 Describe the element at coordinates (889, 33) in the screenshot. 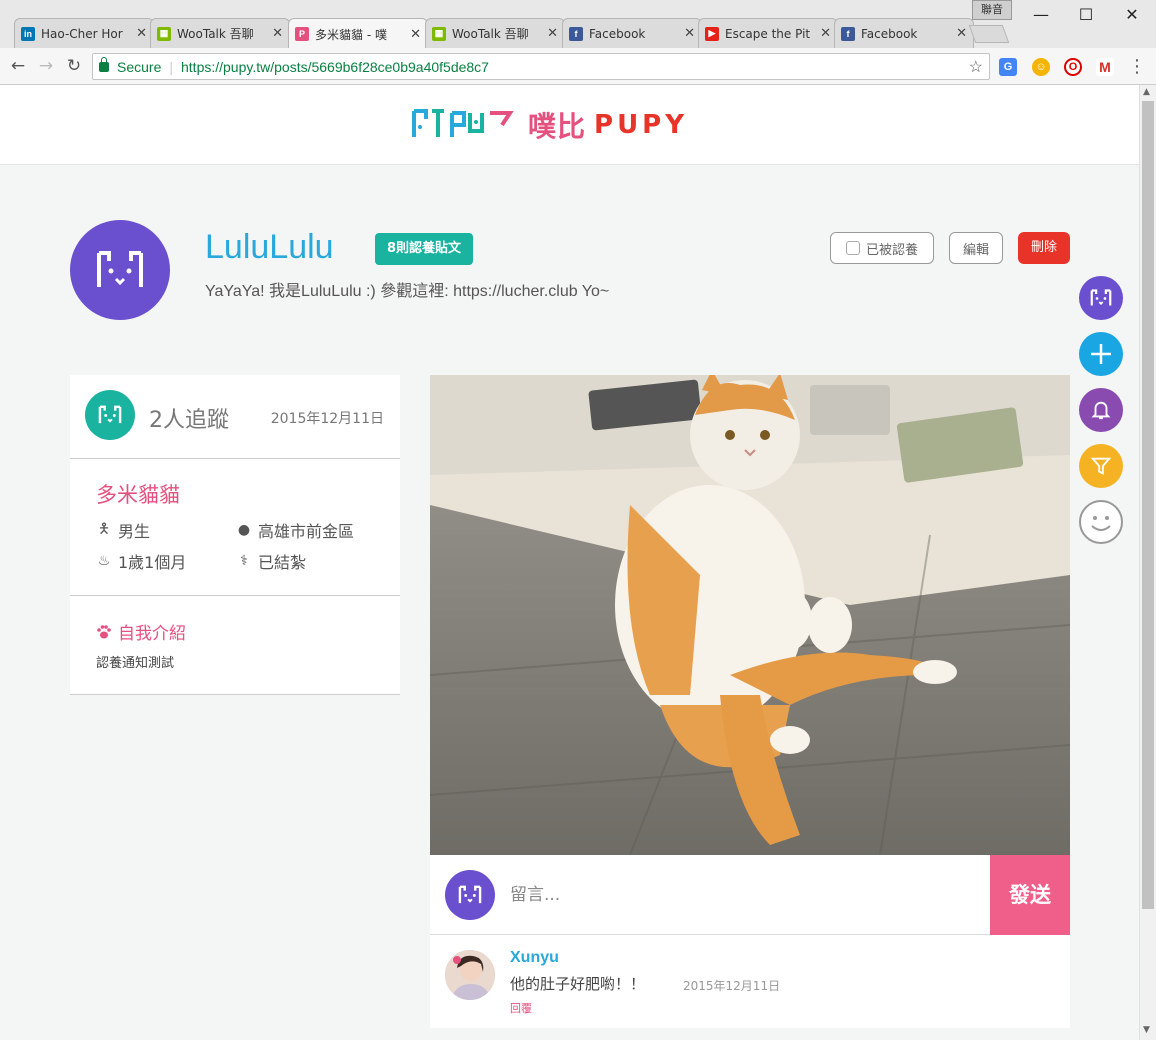

I see `tab-label: Facebook` at that location.